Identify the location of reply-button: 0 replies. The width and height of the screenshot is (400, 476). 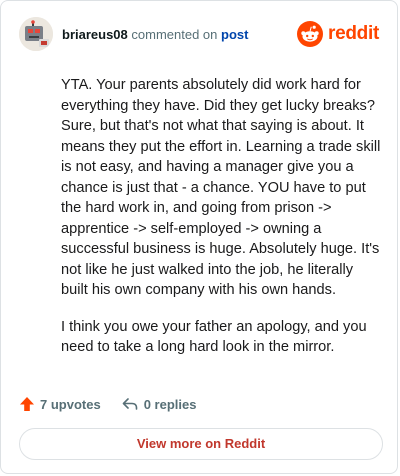
(159, 404).